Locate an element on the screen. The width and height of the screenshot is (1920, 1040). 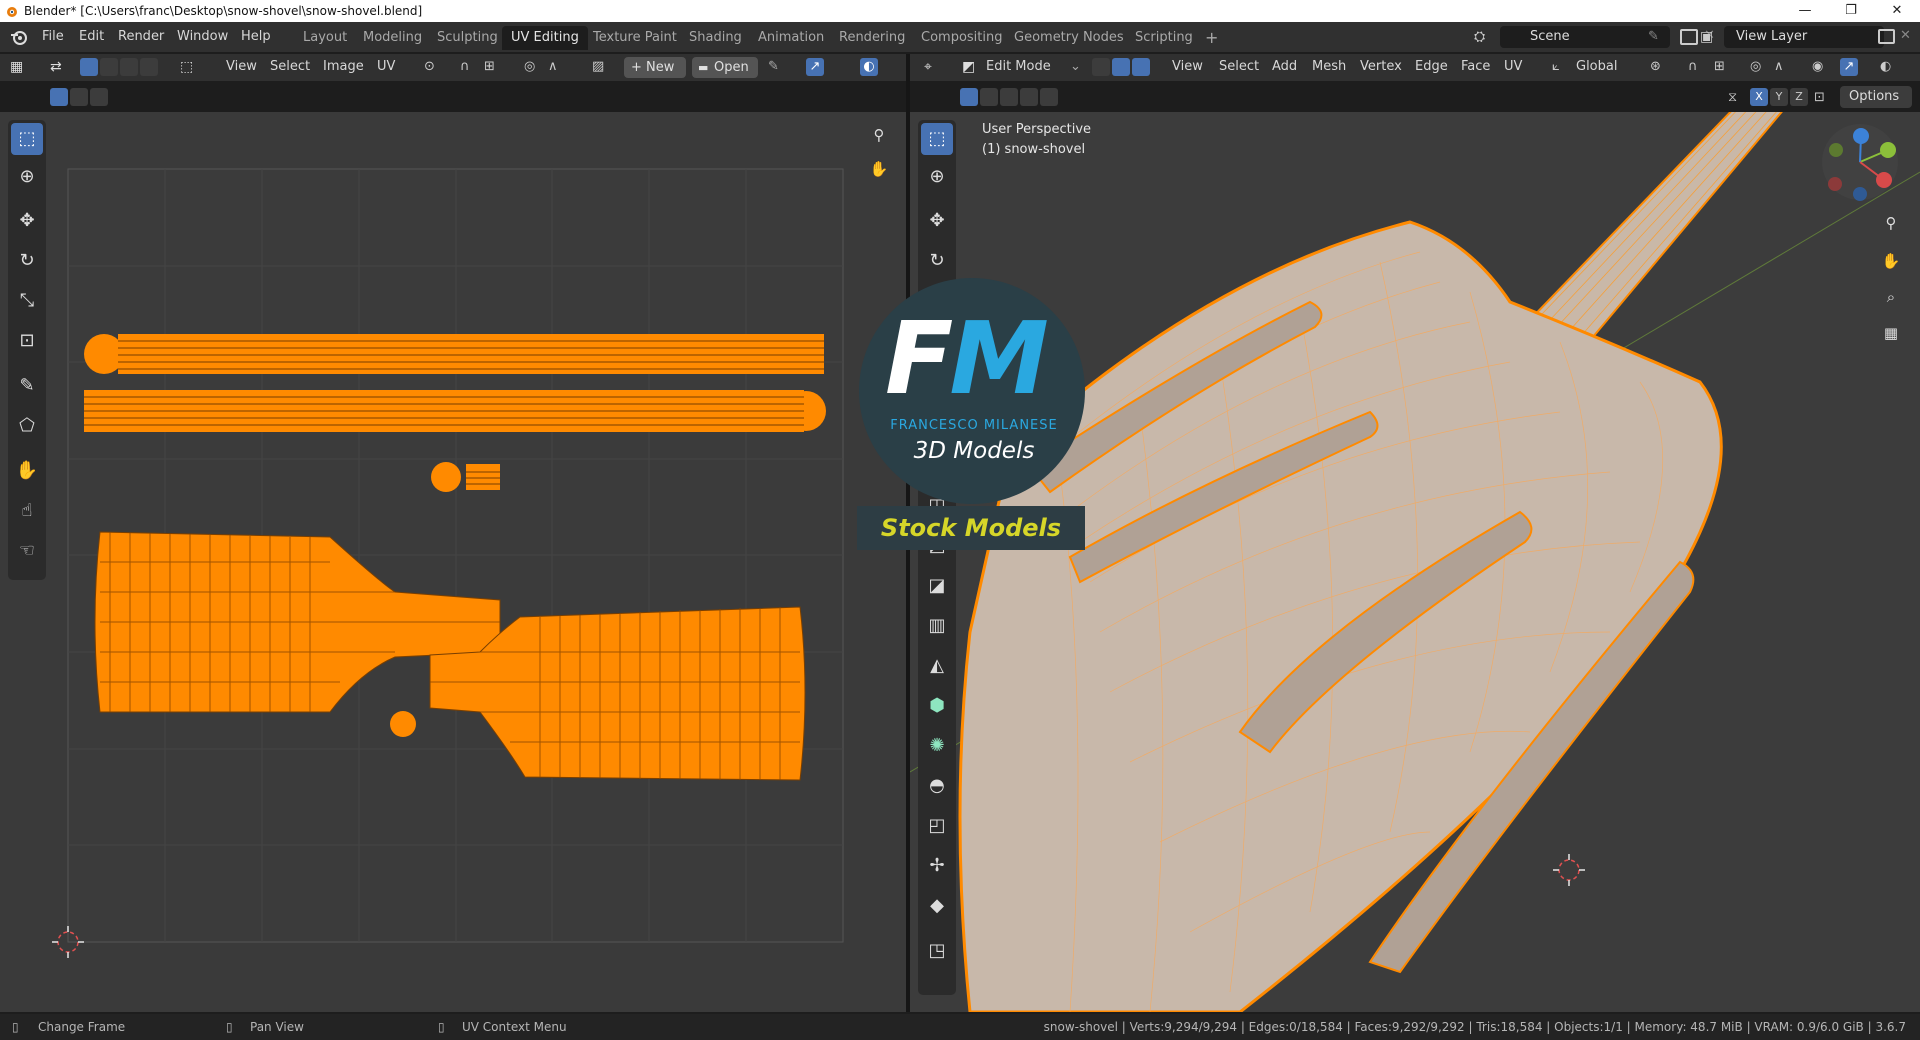
vertex-select-icon is located at coordinates (89, 67).